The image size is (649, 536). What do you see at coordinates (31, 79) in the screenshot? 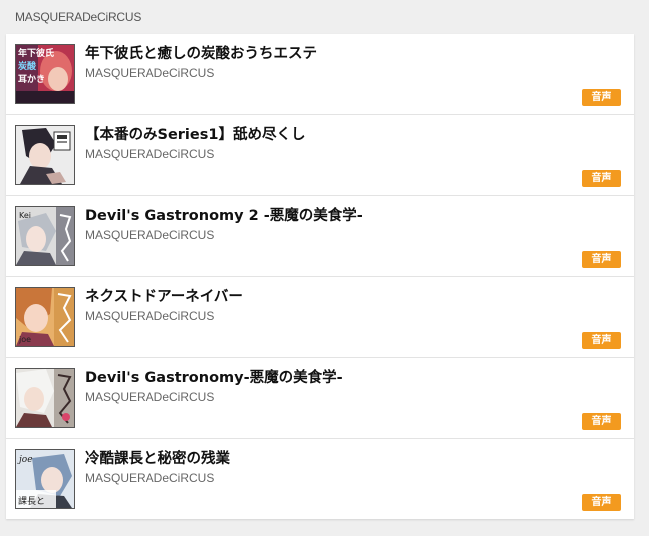
I see `thumb-caption: 耳かき` at bounding box center [31, 79].